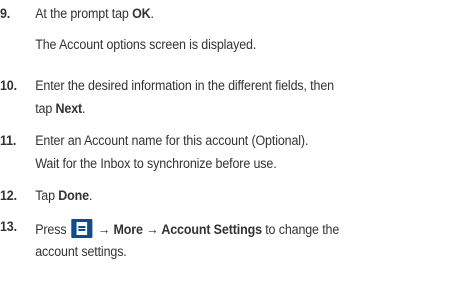  Describe the element at coordinates (69, 109) in the screenshot. I see `next-keyword: Next` at that location.